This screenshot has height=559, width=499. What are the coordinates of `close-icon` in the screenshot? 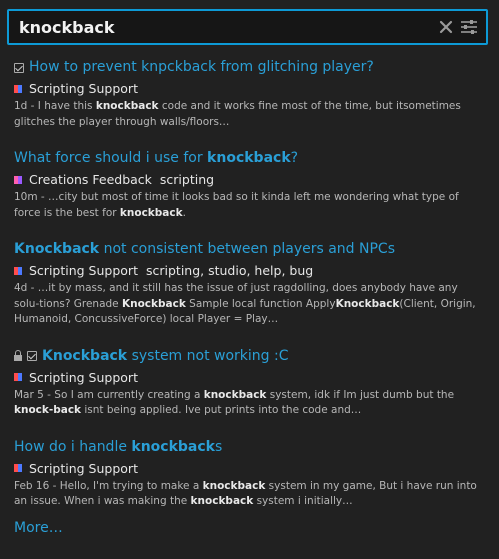 It's located at (446, 27).